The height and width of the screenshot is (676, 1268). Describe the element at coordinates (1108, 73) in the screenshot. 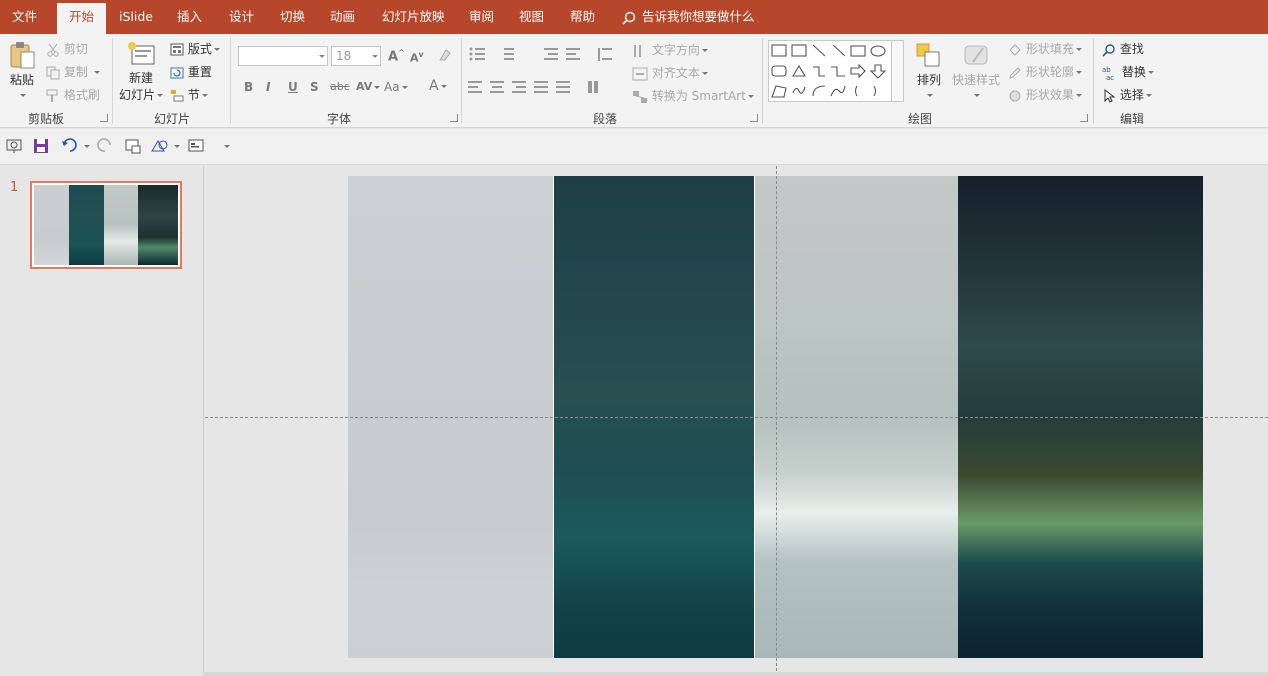

I see `replace-icon: abac` at that location.